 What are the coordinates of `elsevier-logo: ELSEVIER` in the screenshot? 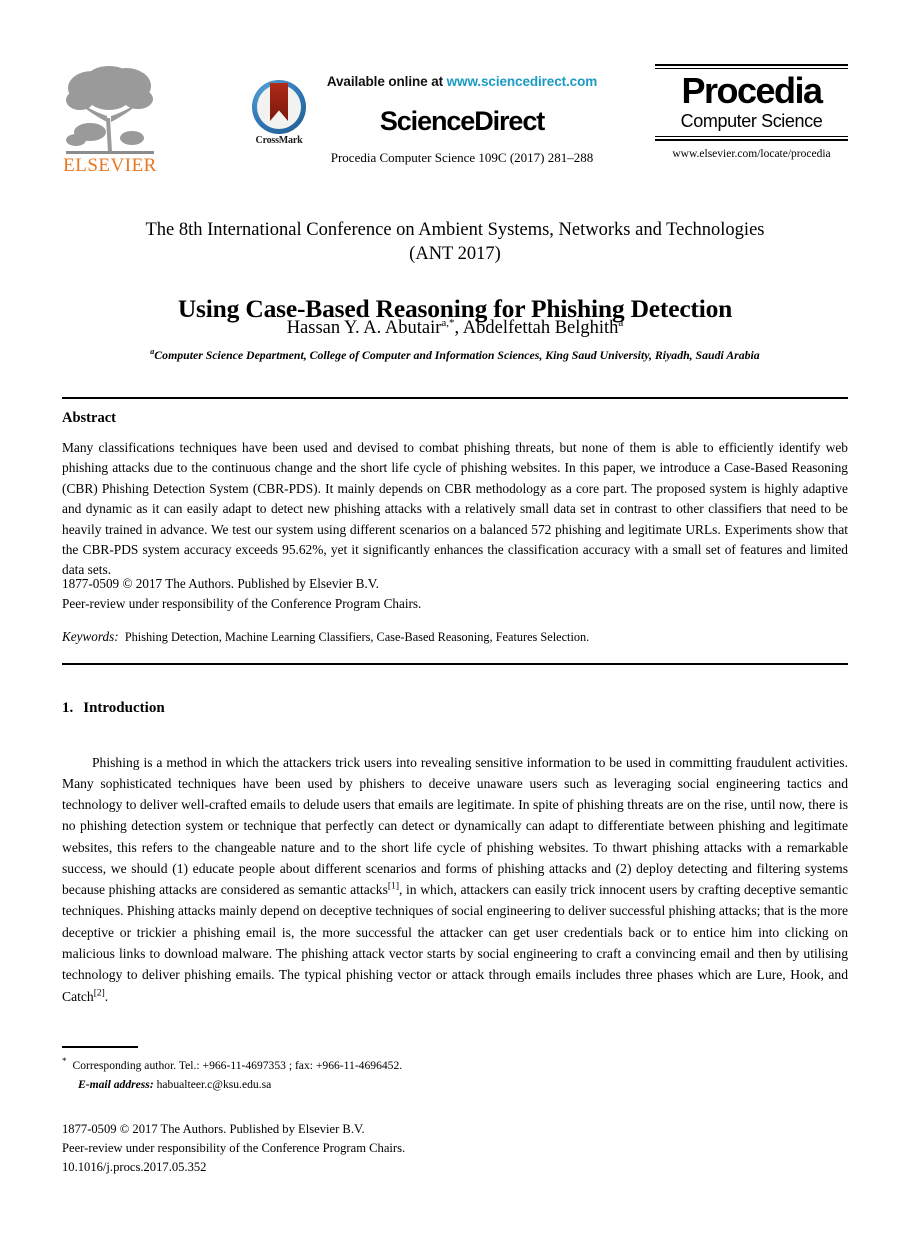 It's located at (110, 125).